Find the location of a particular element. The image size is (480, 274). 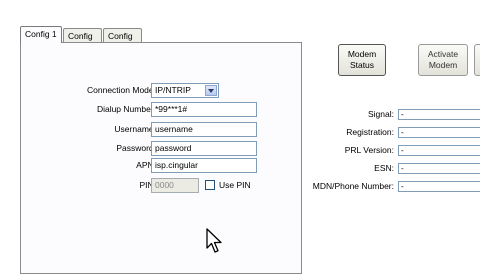

connection-mode-label: Connection Mode: is located at coordinates (121, 90).